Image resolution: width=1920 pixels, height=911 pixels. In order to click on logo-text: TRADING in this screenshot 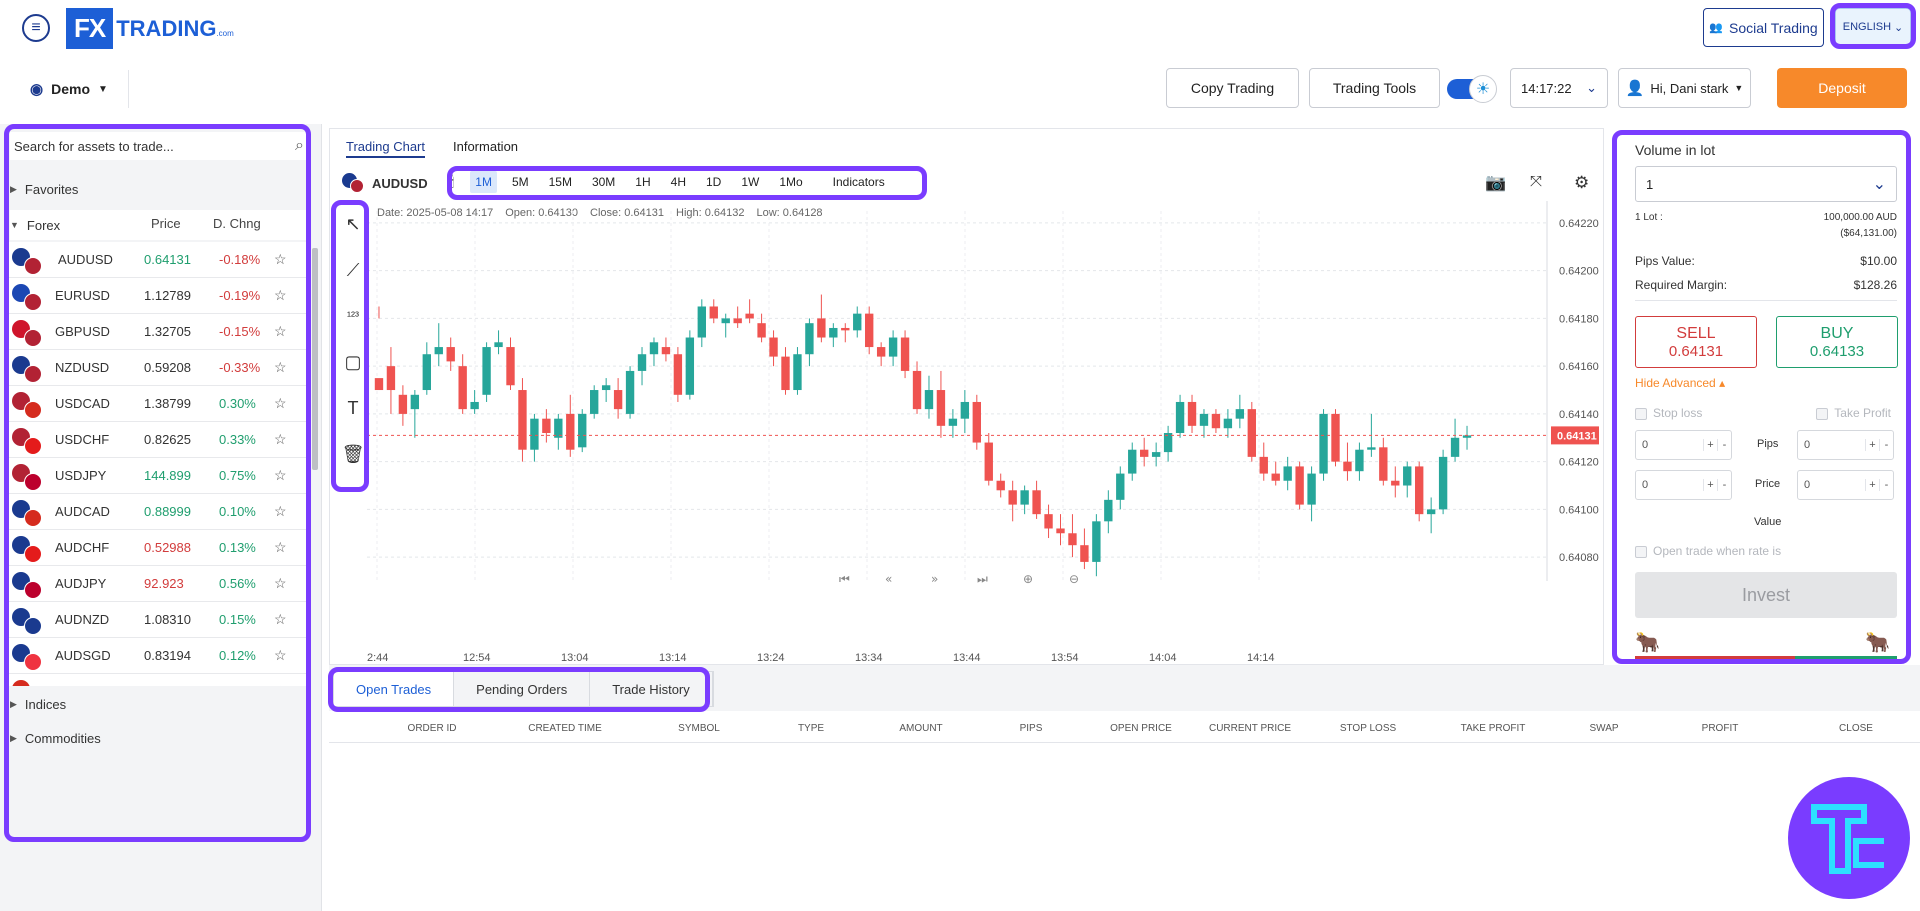, I will do `click(166, 28)`.